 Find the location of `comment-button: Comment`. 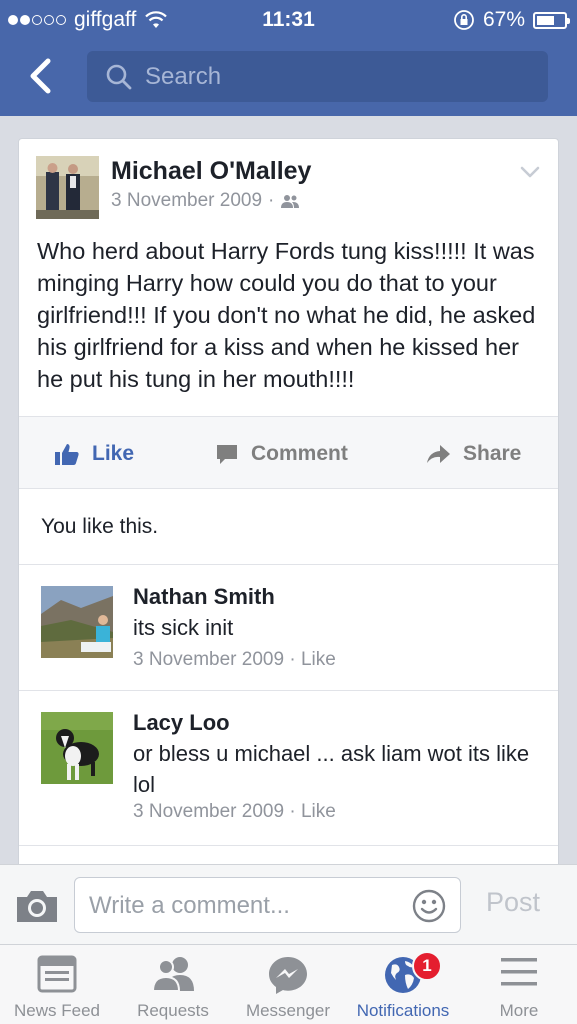

comment-button: Comment is located at coordinates (281, 453).